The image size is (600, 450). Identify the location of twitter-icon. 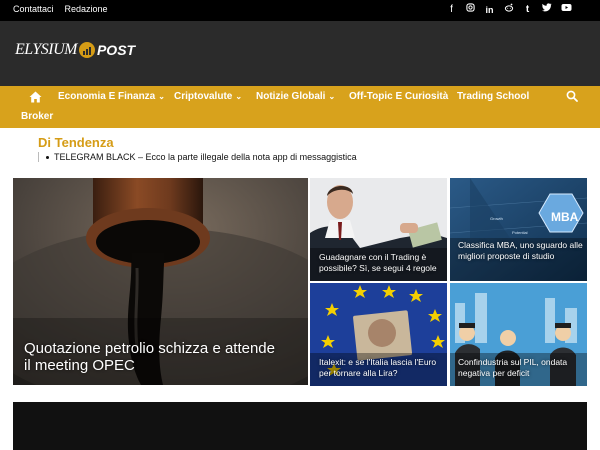
(547, 10).